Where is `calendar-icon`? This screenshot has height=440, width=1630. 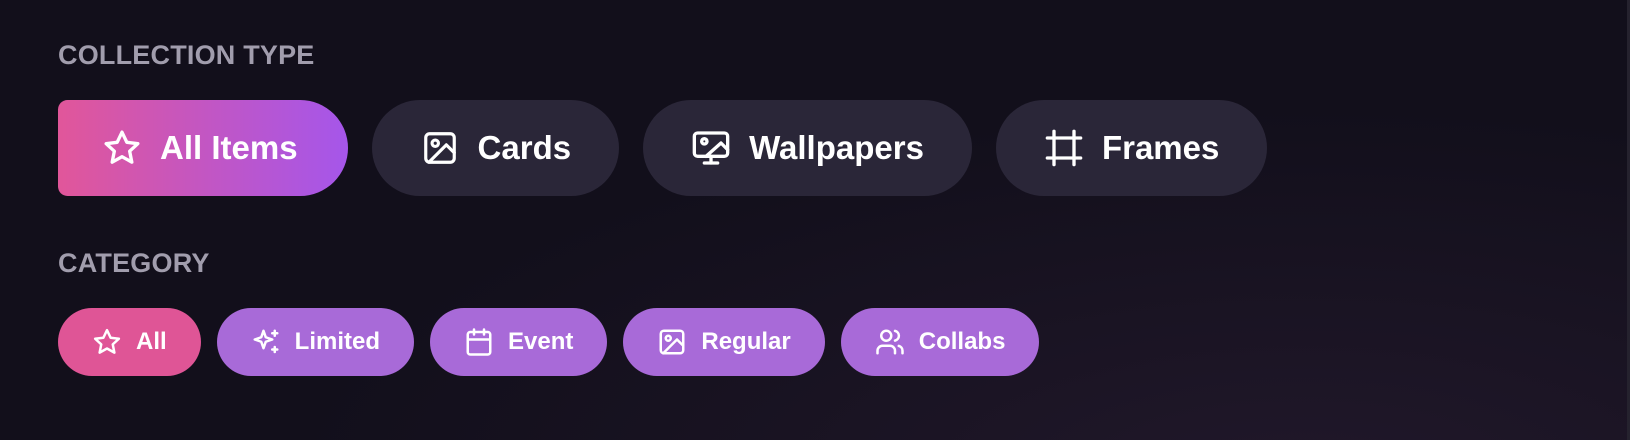
calendar-icon is located at coordinates (479, 342).